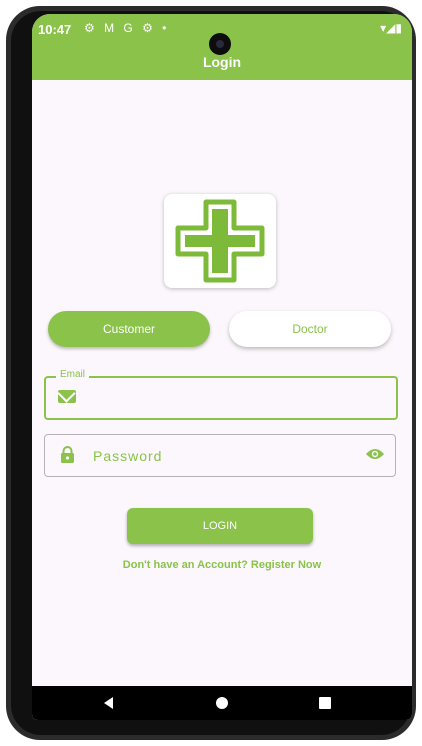 This screenshot has height=746, width=422. I want to click on medical-cross-icon, so click(220, 241).